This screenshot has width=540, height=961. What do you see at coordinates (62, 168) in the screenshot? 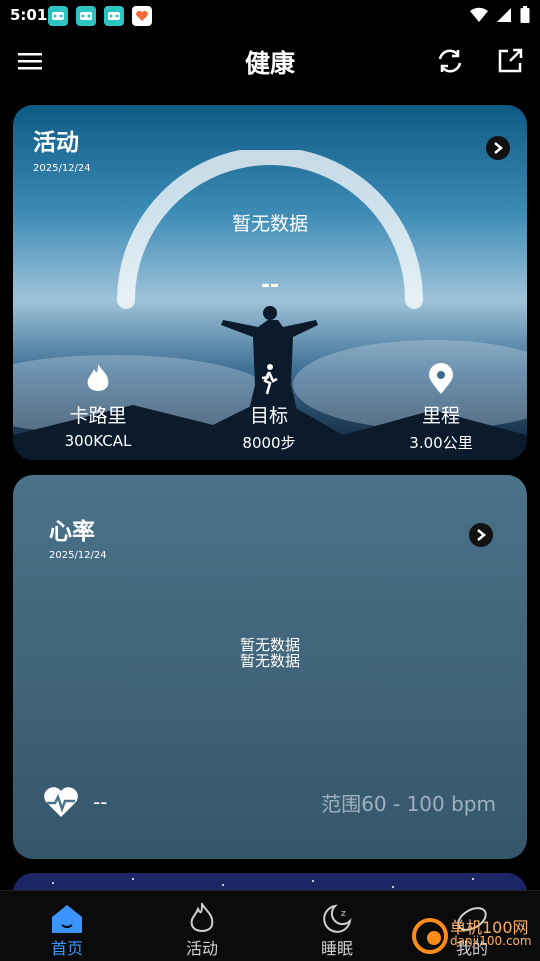
I see `activity-date: 2025/12/24` at bounding box center [62, 168].